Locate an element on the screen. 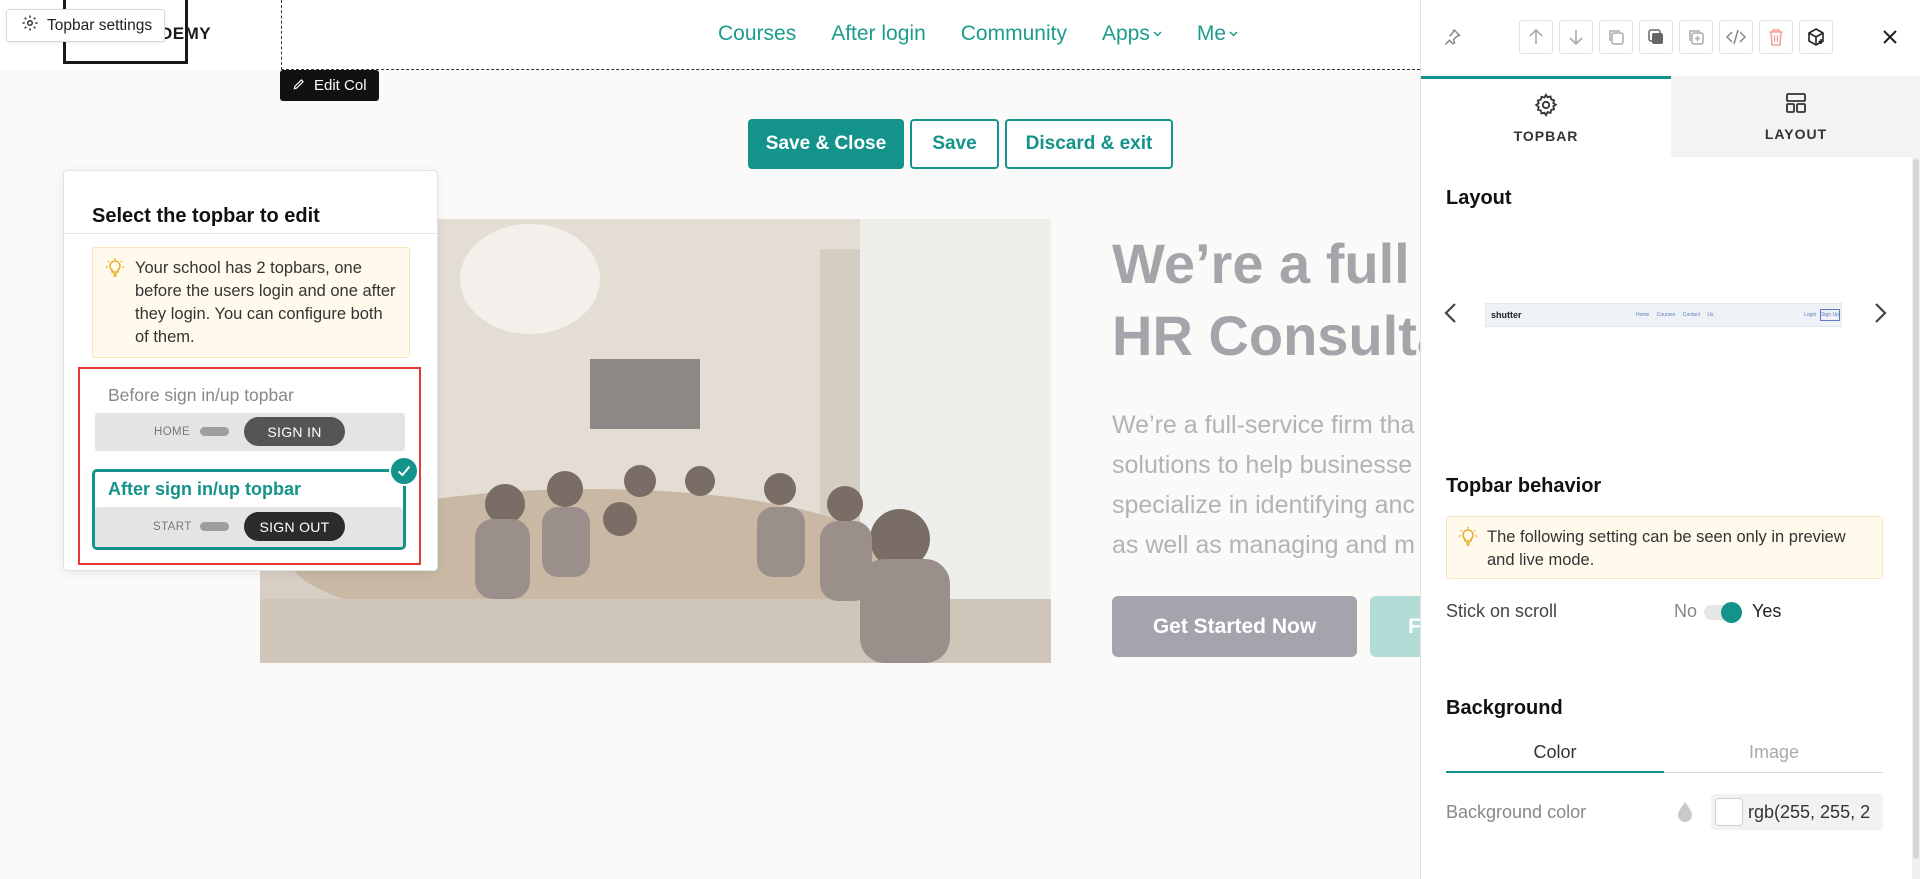  move-down-icon is located at coordinates (1576, 37).